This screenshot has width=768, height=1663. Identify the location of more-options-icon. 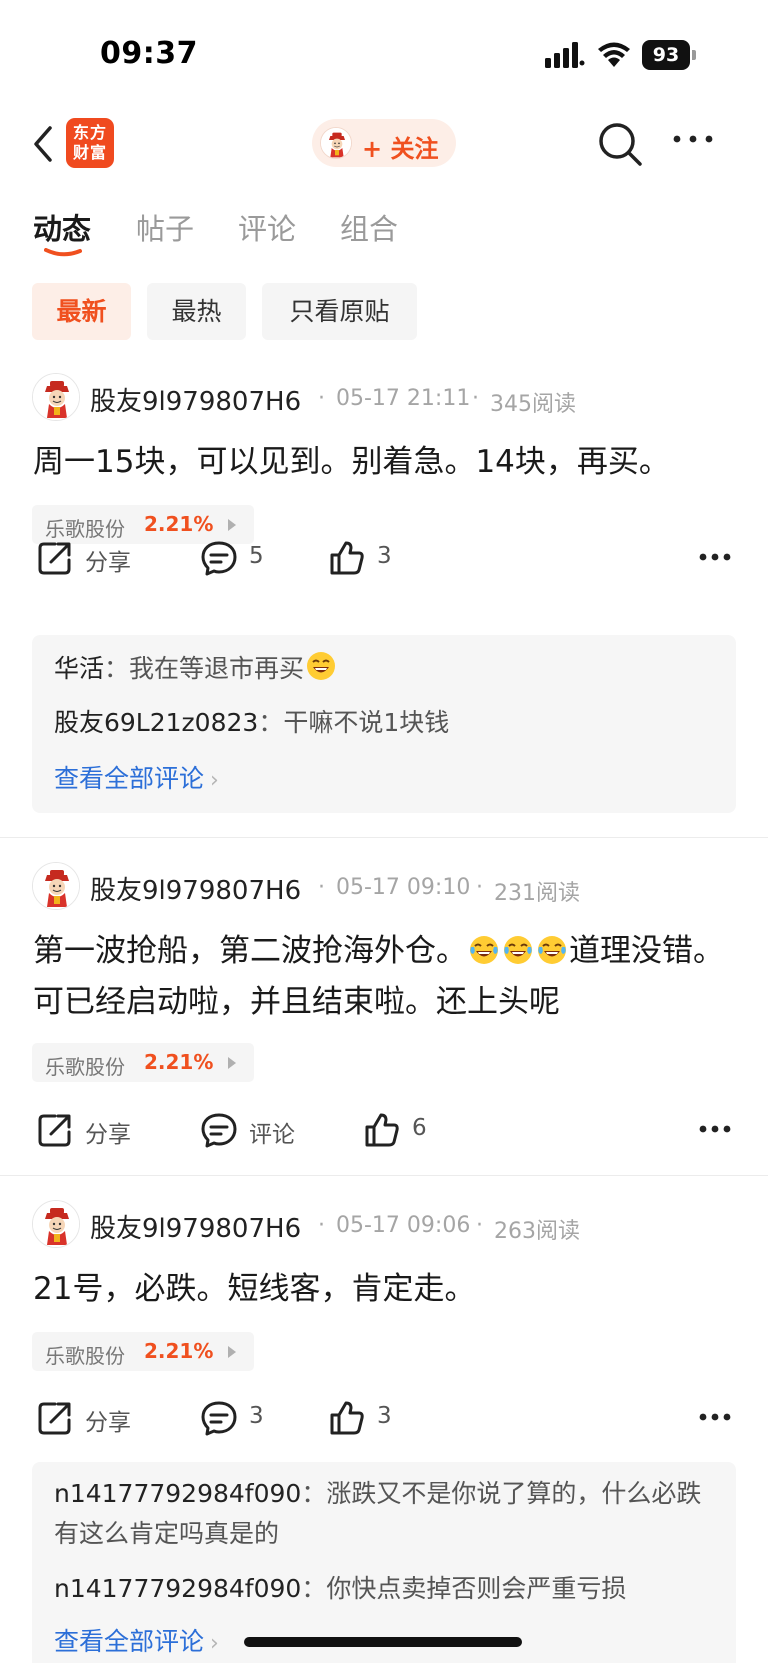
(693, 139).